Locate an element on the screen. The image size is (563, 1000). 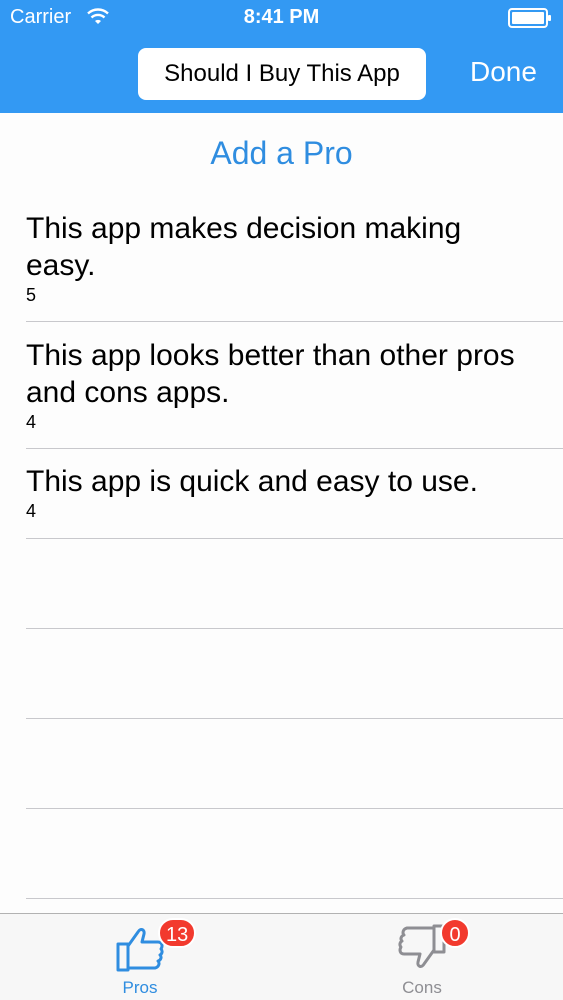
list-item: This app is quick and easy to use. 4 is located at coordinates (294, 494).